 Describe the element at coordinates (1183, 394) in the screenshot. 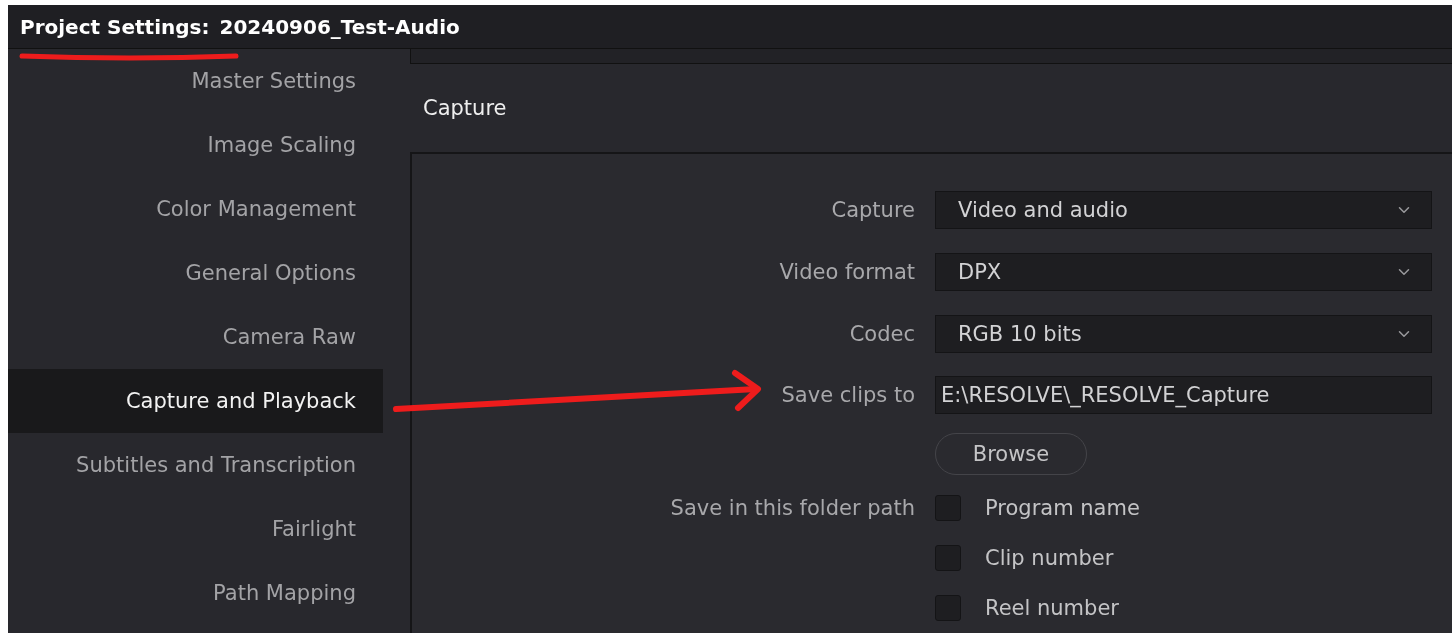

I see `path-field: E:\RESOLVE\_RESOLVE_Capture` at that location.